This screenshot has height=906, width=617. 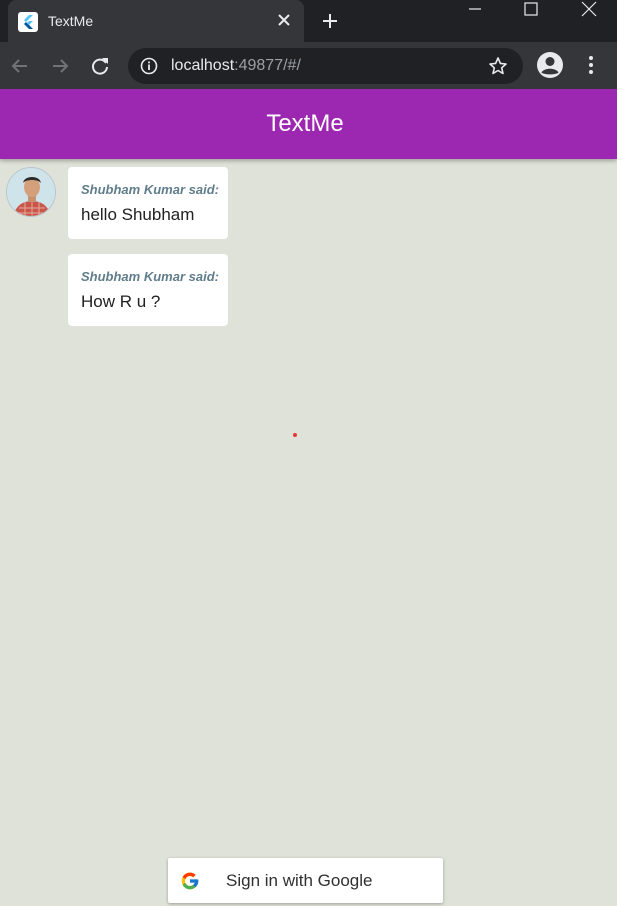 I want to click on flutter-logo-icon, so click(x=28, y=22).